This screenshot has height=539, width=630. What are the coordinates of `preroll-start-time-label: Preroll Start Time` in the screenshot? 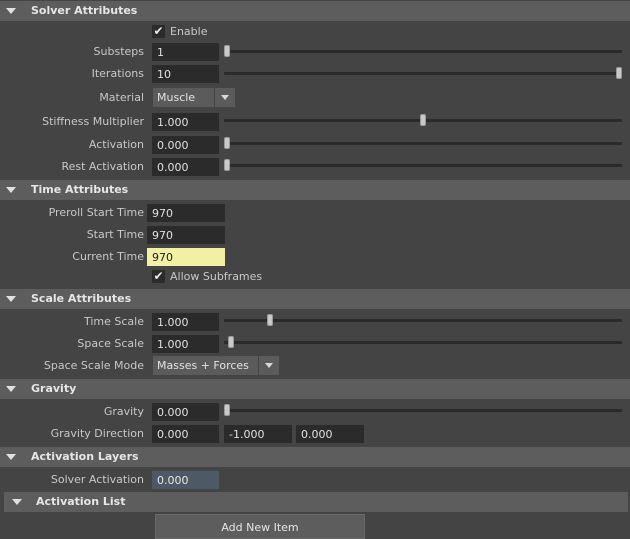 It's located at (96, 212).